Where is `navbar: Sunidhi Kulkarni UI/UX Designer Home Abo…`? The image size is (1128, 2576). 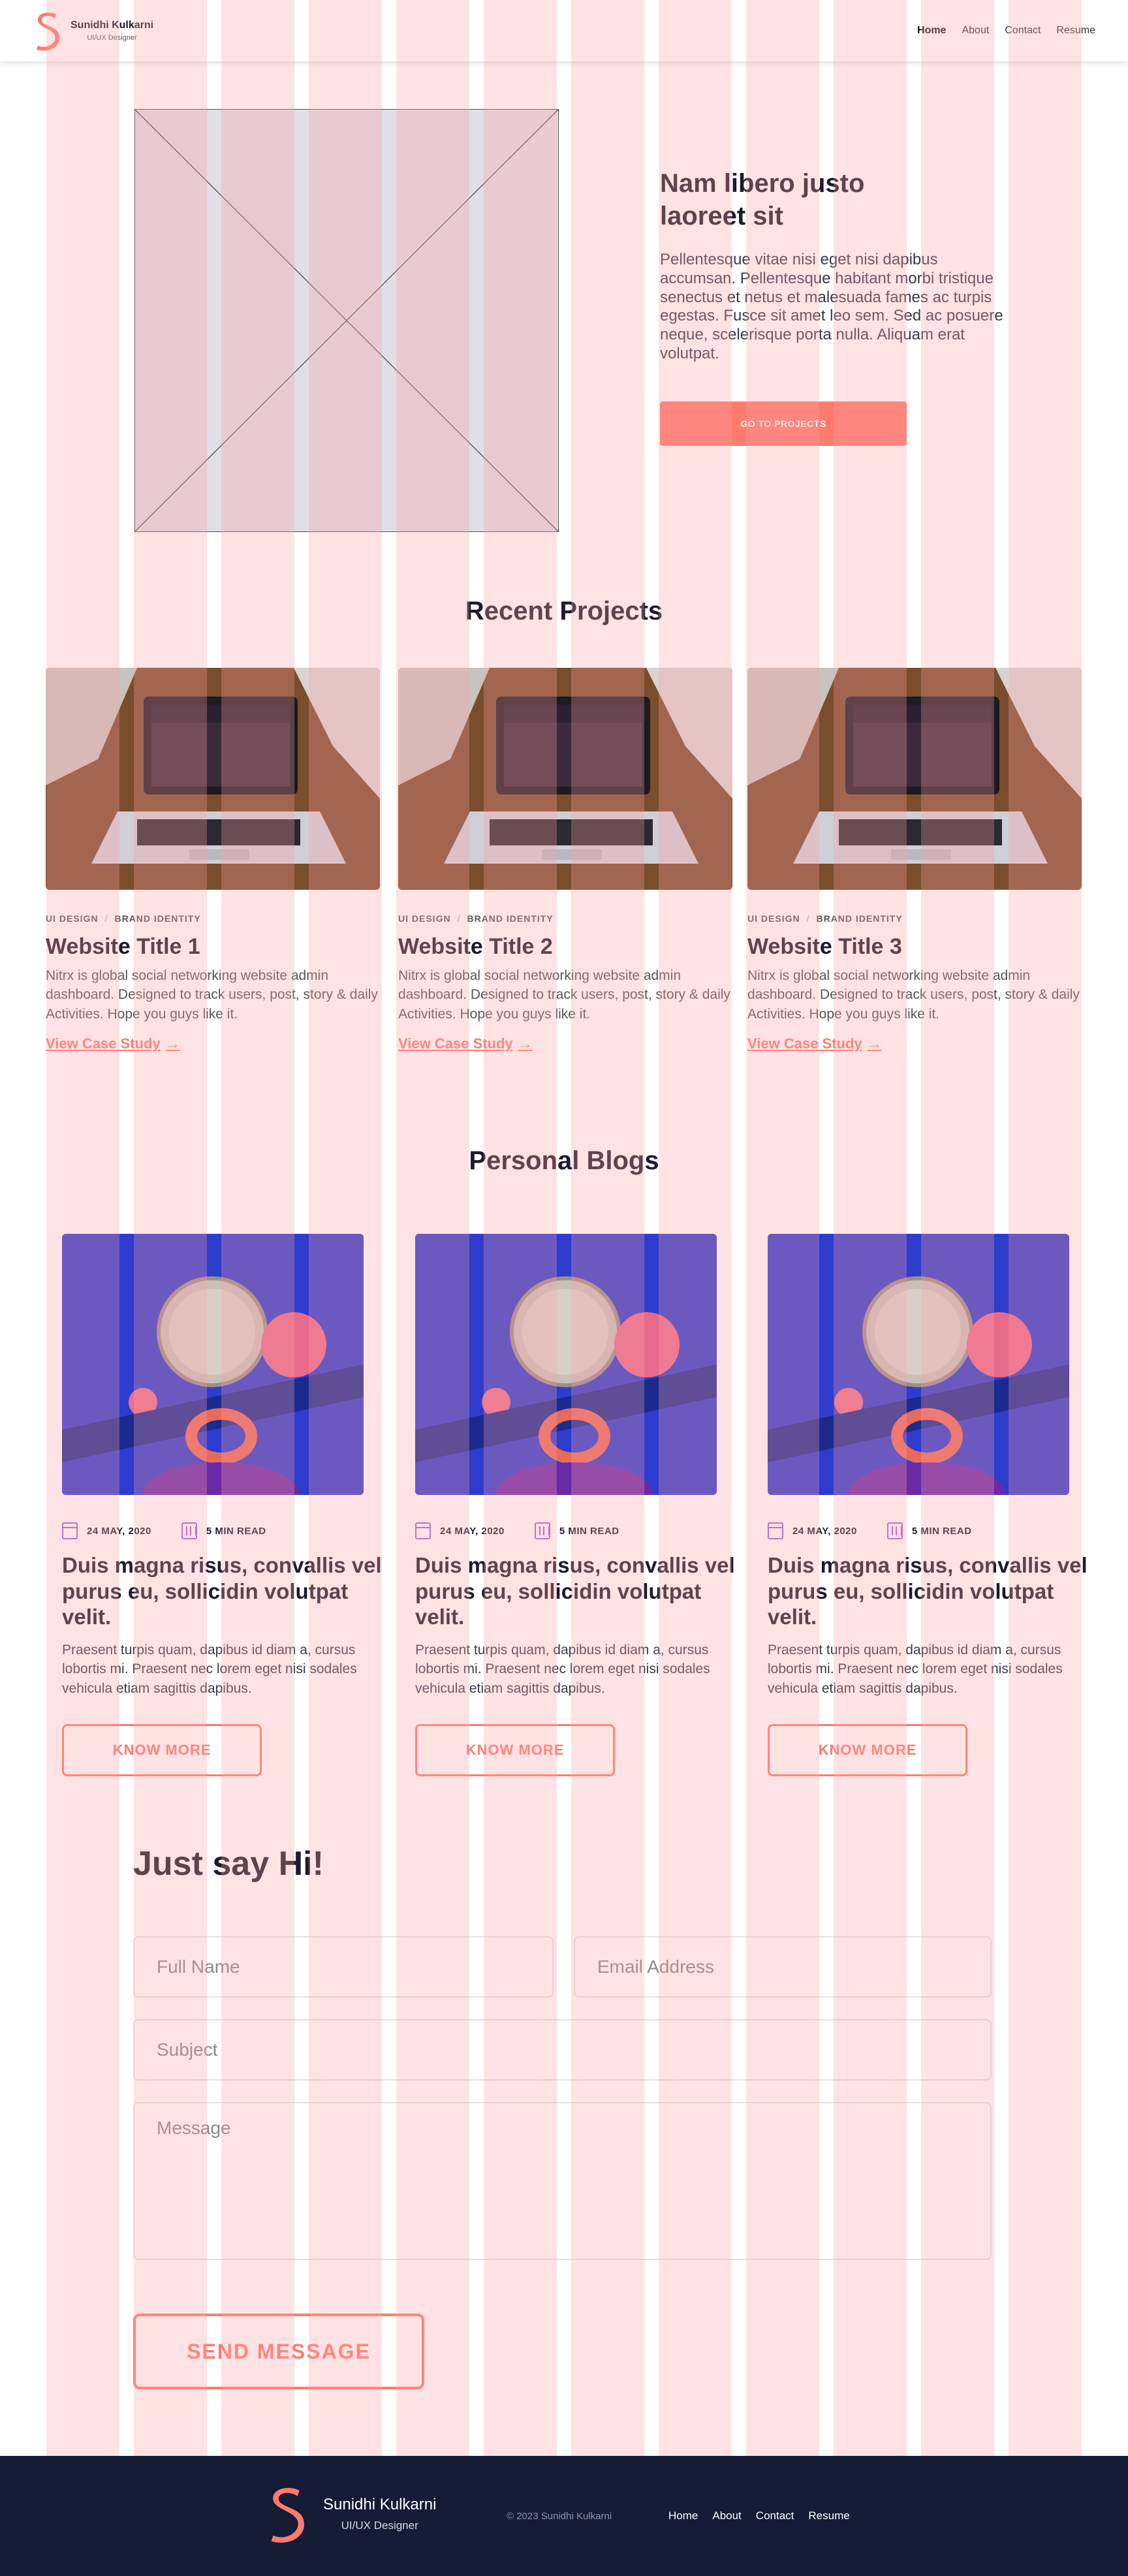 navbar: Sunidhi Kulkarni UI/UX Designer Home Abo… is located at coordinates (564, 31).